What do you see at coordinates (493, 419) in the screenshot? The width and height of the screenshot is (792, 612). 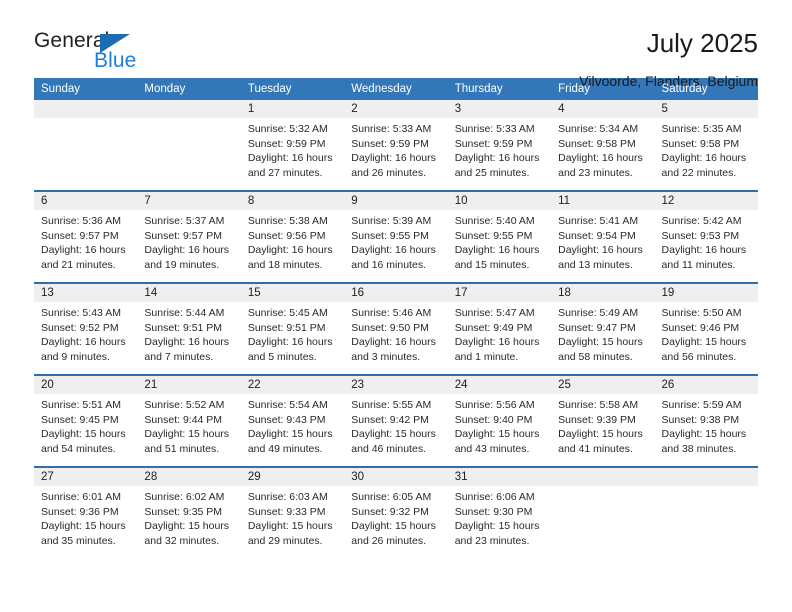 I see `sunset-text: Sunset: 9:40 PM` at bounding box center [493, 419].